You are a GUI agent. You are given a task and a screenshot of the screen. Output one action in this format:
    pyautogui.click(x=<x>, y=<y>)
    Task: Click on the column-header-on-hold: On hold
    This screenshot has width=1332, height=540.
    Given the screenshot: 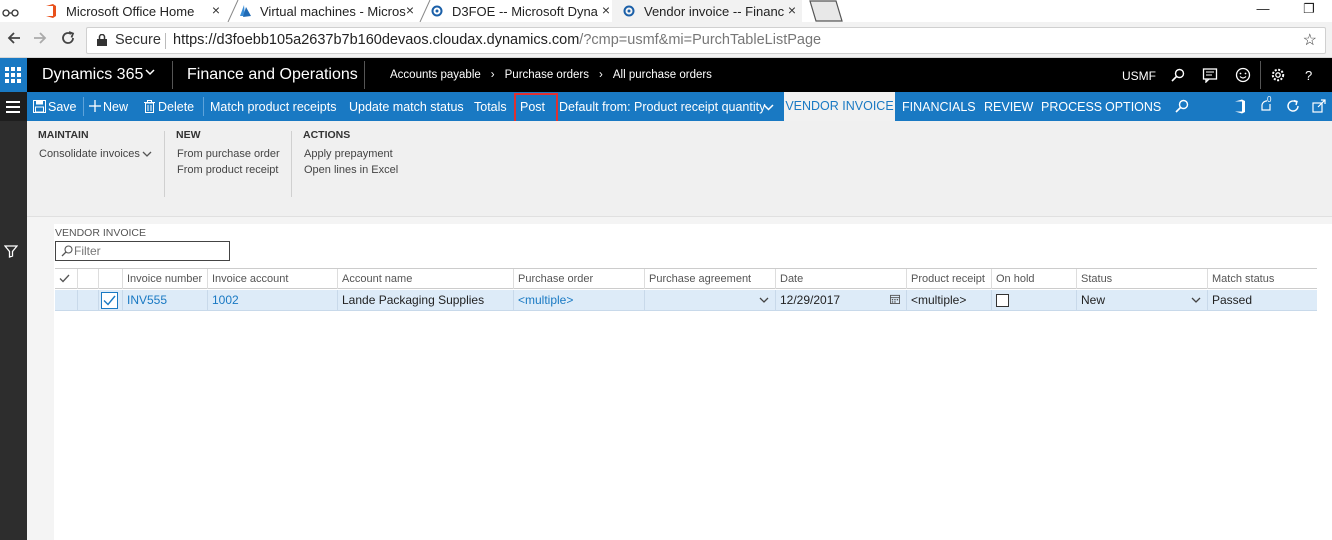 What is the action you would take?
    pyautogui.click(x=1033, y=279)
    